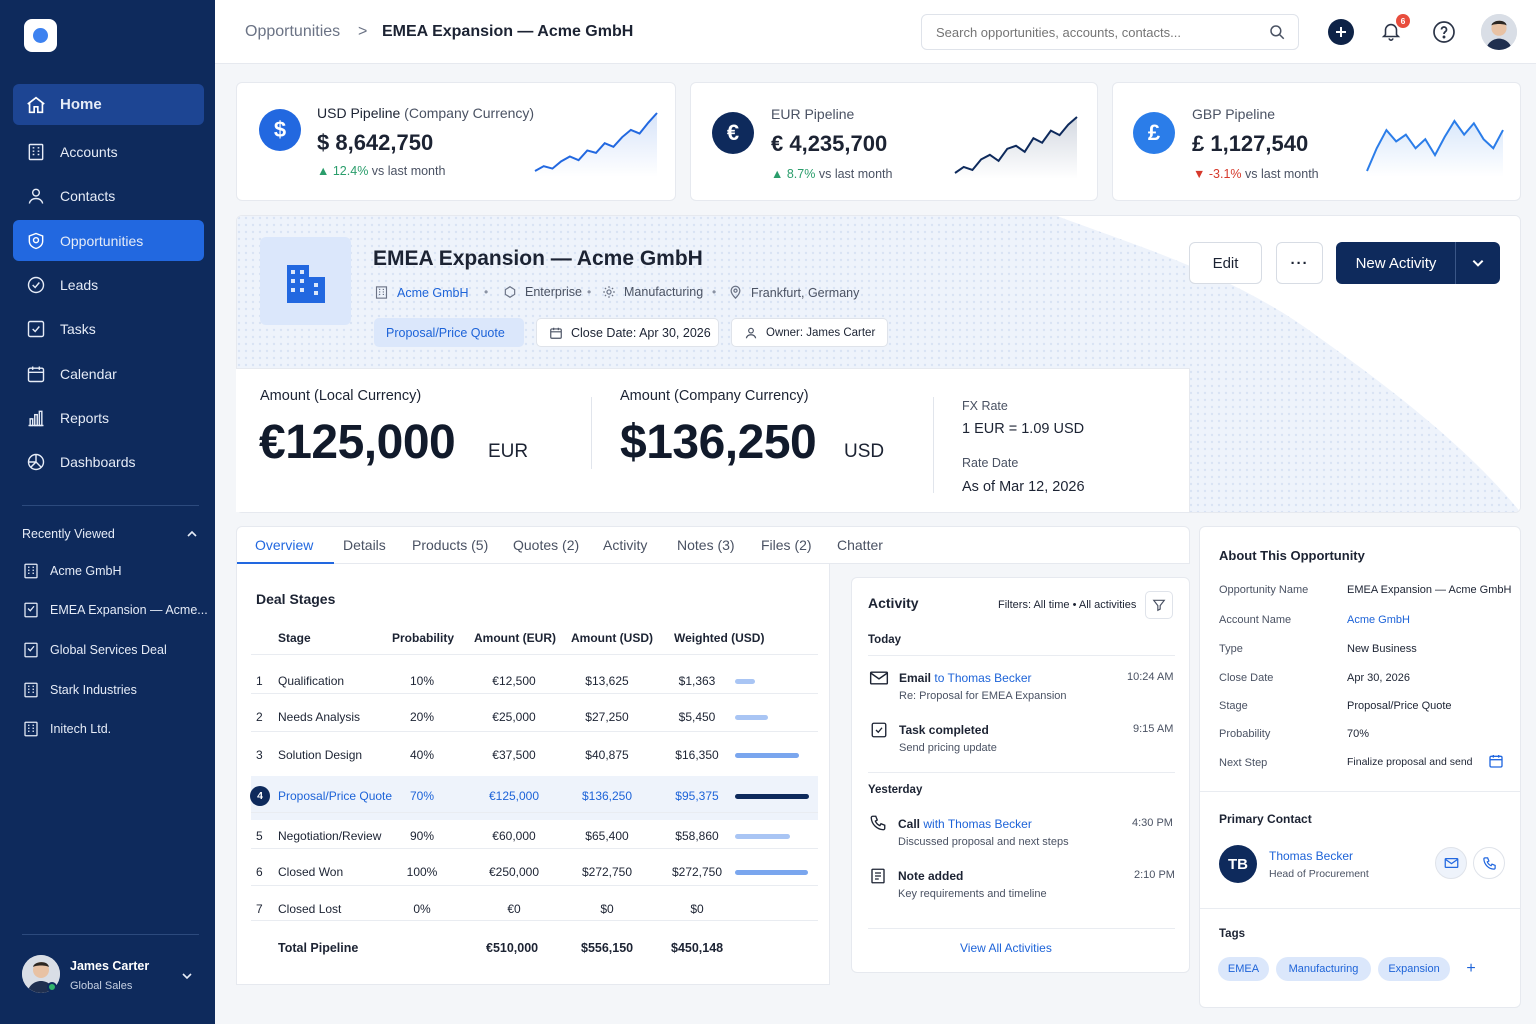  What do you see at coordinates (1153, 729) in the screenshot?
I see `activity-time: 9:15 AM` at bounding box center [1153, 729].